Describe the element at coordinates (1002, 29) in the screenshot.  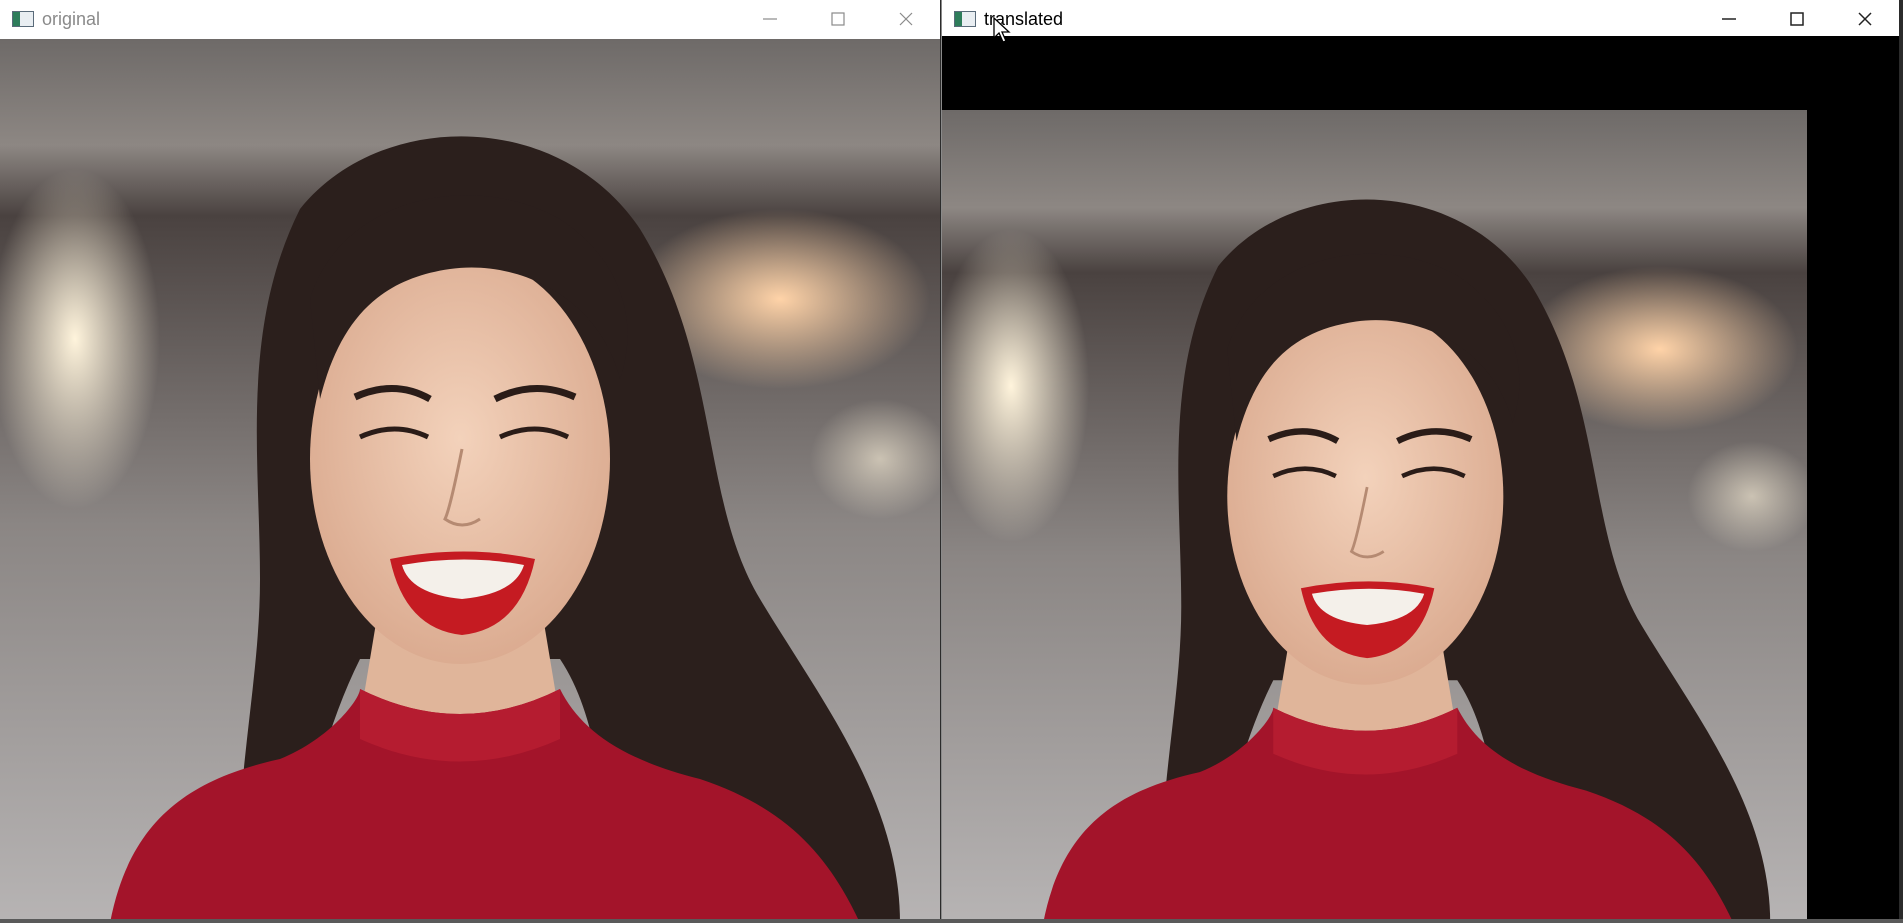
I see `mouse-cursor-icon` at that location.